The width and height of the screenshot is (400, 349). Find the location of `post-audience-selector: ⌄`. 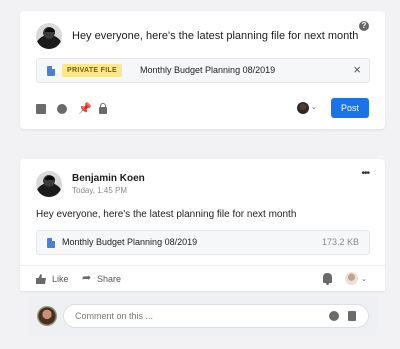

post-audience-selector: ⌄ is located at coordinates (358, 279).